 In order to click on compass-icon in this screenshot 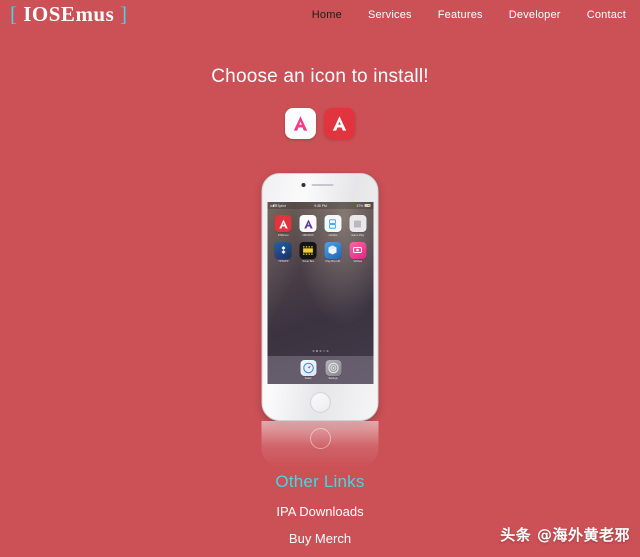, I will do `click(308, 367)`.